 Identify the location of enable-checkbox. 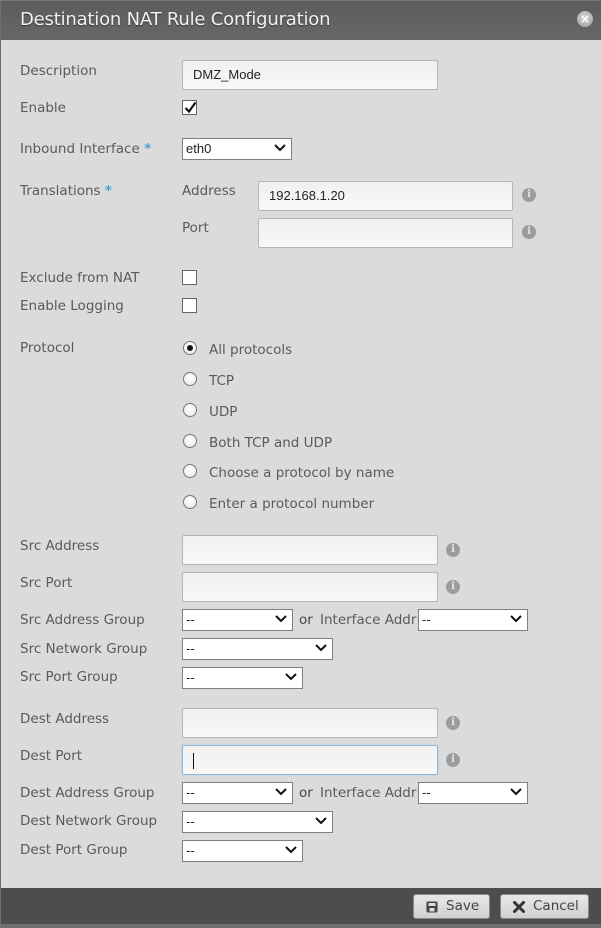
(189, 107).